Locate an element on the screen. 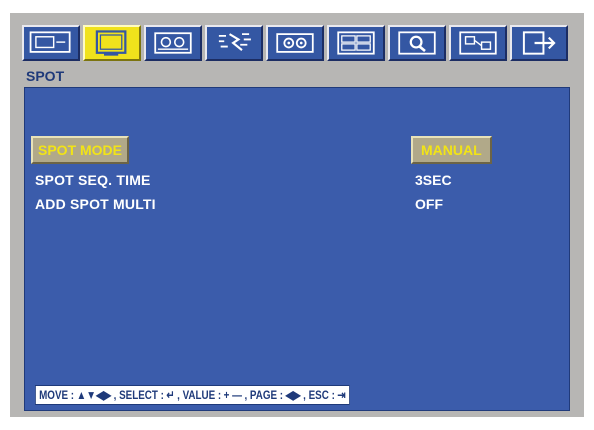  exit-key-icon: ⇥ is located at coordinates (341, 395).